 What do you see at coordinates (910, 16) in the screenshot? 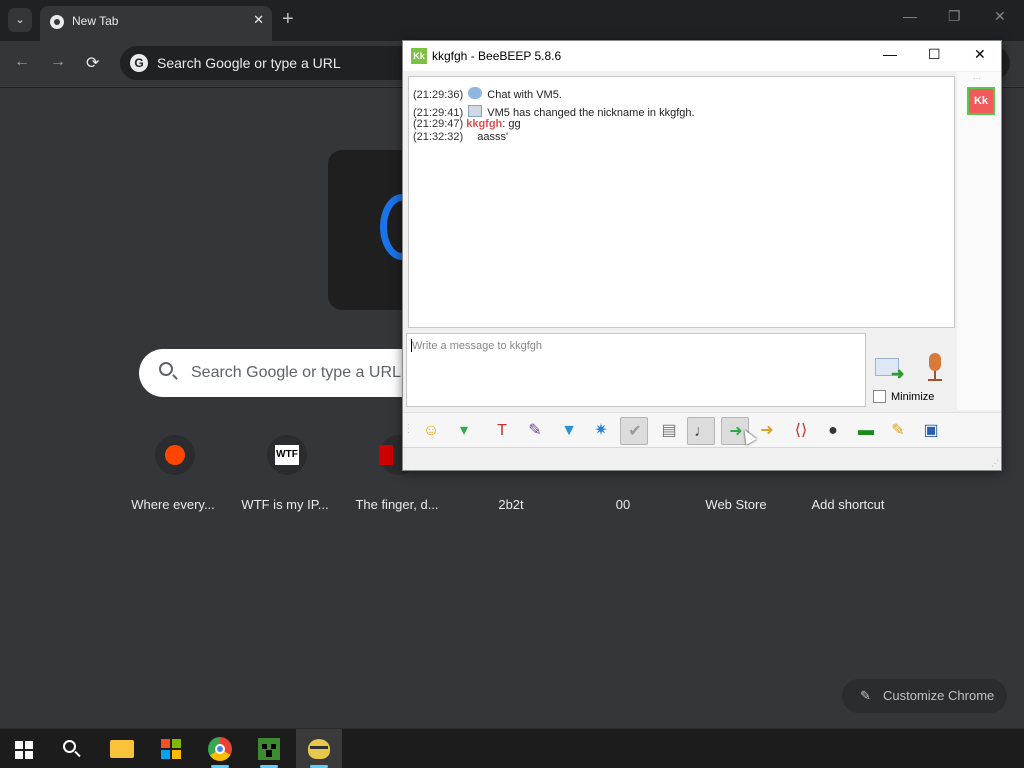
I see `window-minimize-button: —` at bounding box center [910, 16].